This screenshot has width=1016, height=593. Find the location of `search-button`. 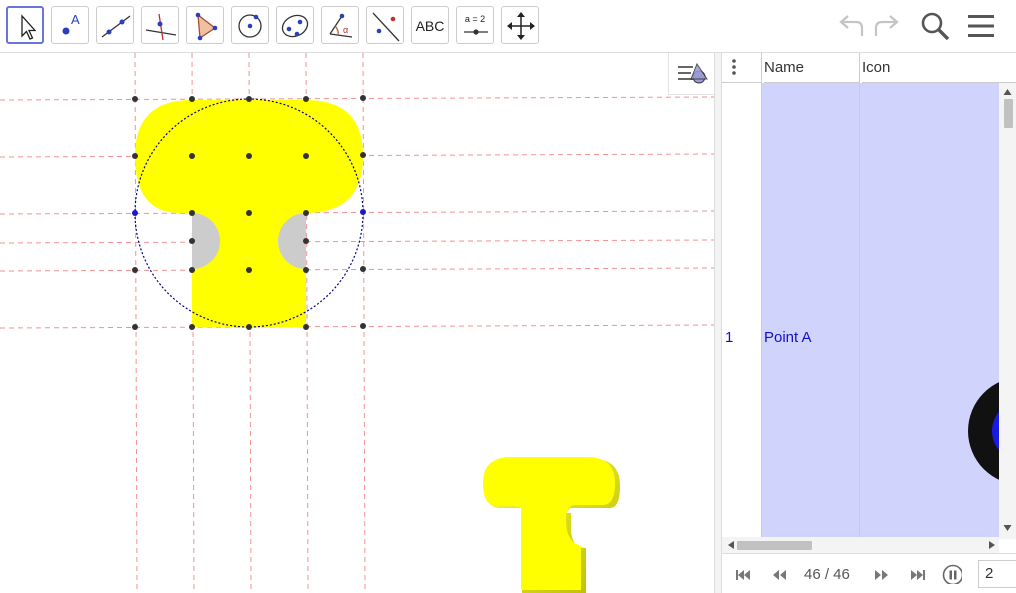

search-button is located at coordinates (935, 26).